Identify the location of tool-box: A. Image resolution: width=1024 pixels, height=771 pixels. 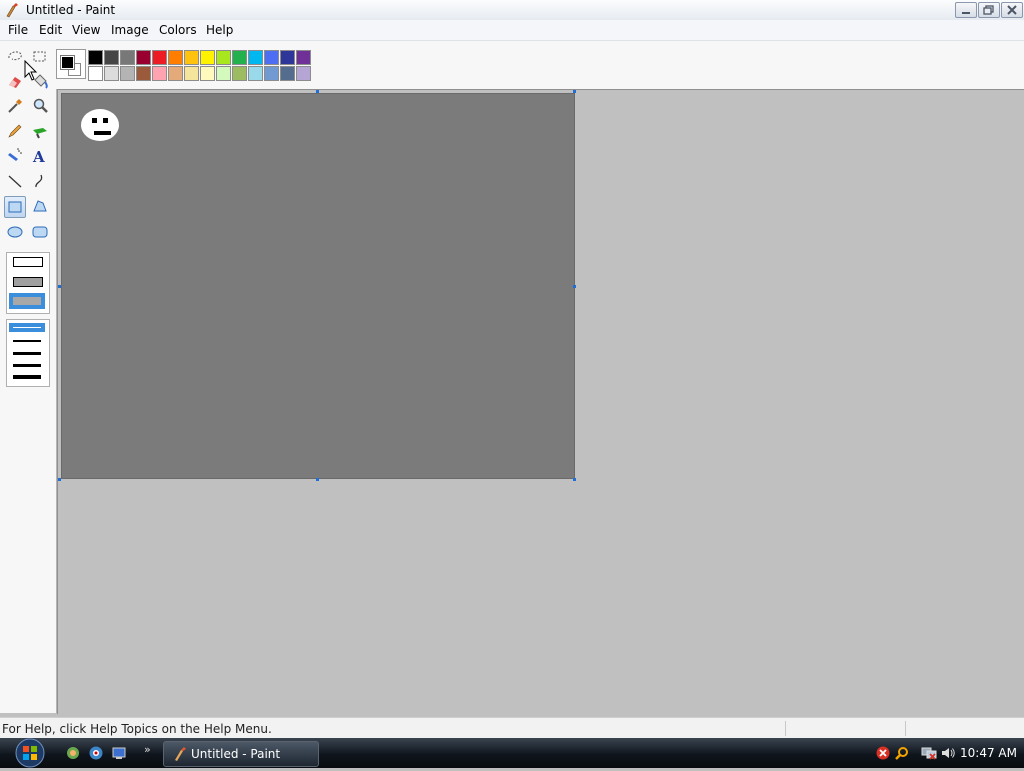
(28, 377).